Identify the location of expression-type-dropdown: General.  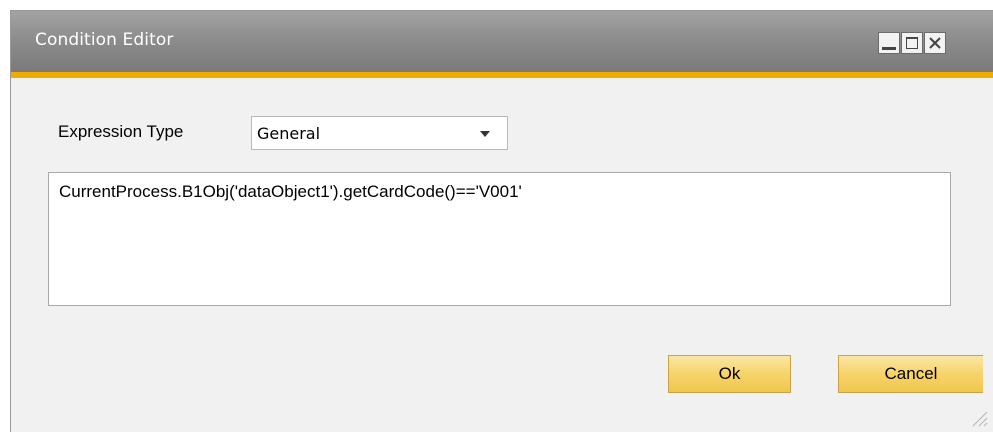
(379, 133).